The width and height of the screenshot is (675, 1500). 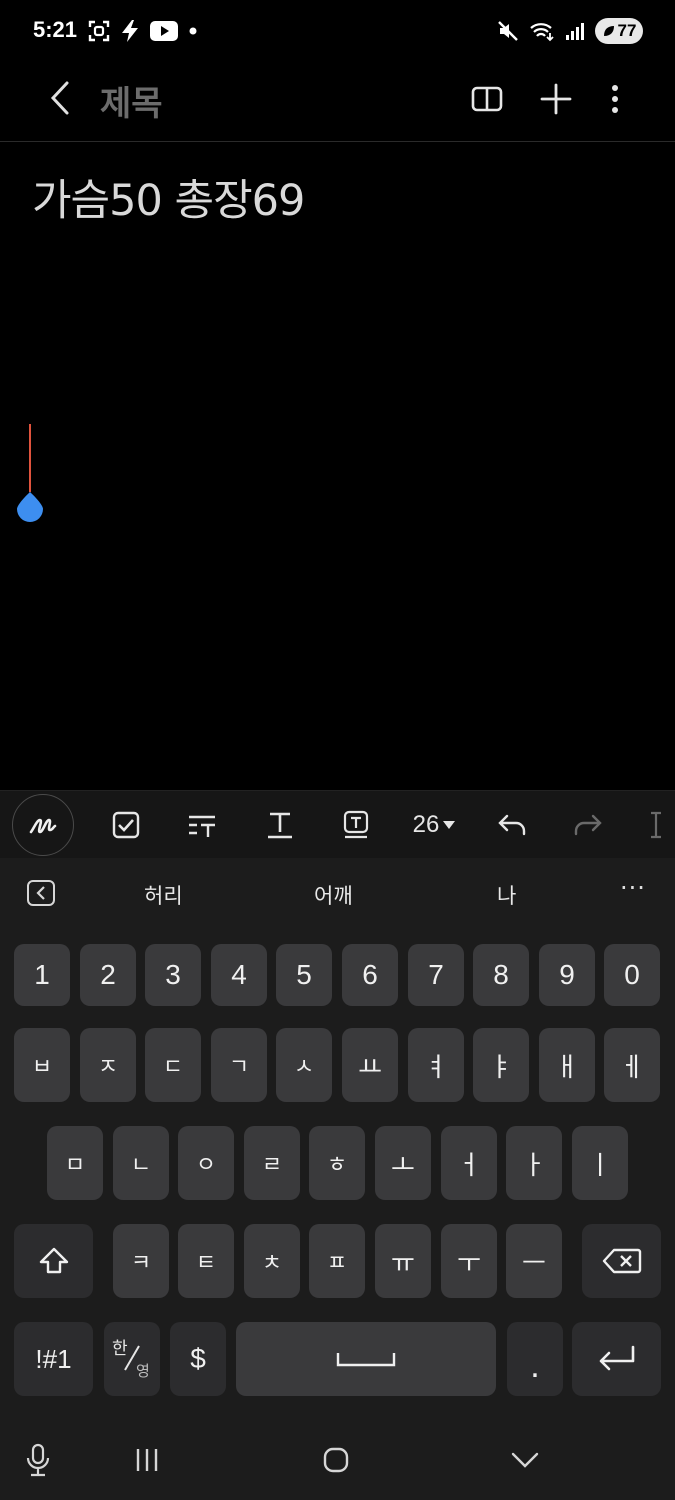 What do you see at coordinates (55, 29) in the screenshot?
I see `status-time: 5:21` at bounding box center [55, 29].